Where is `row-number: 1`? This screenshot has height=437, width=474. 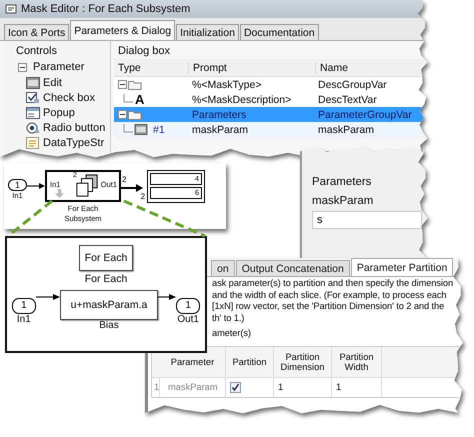
row-number: 1 is located at coordinates (156, 387).